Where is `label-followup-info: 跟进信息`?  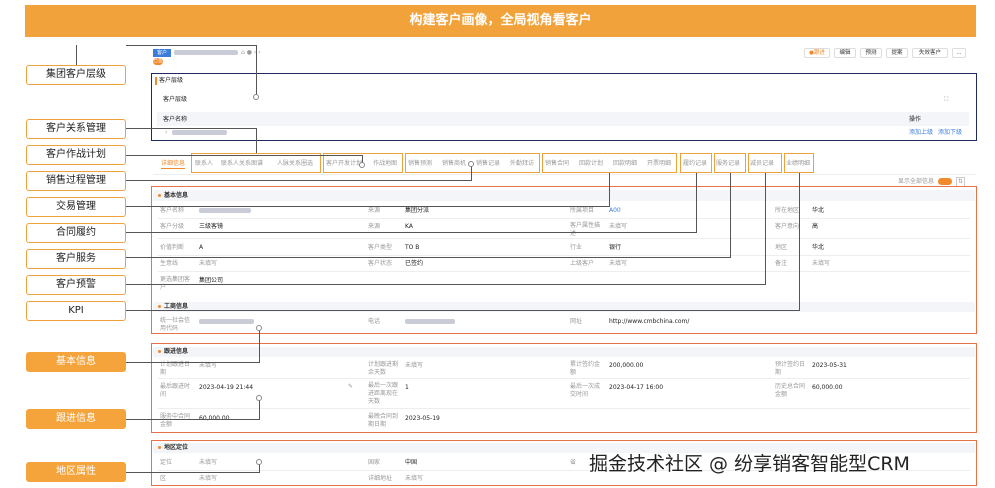 label-followup-info: 跟进信息 is located at coordinates (76, 419).